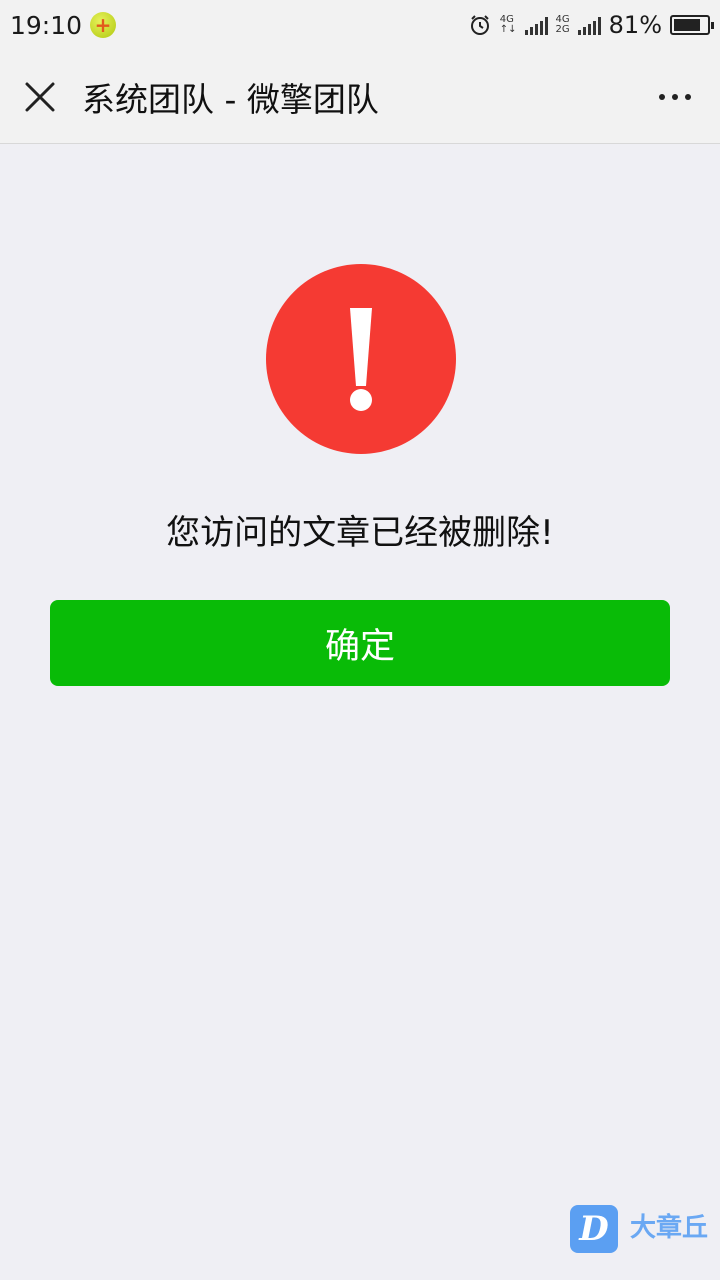  I want to click on navbar: 系统团队 - 微擎团队, so click(360, 97).